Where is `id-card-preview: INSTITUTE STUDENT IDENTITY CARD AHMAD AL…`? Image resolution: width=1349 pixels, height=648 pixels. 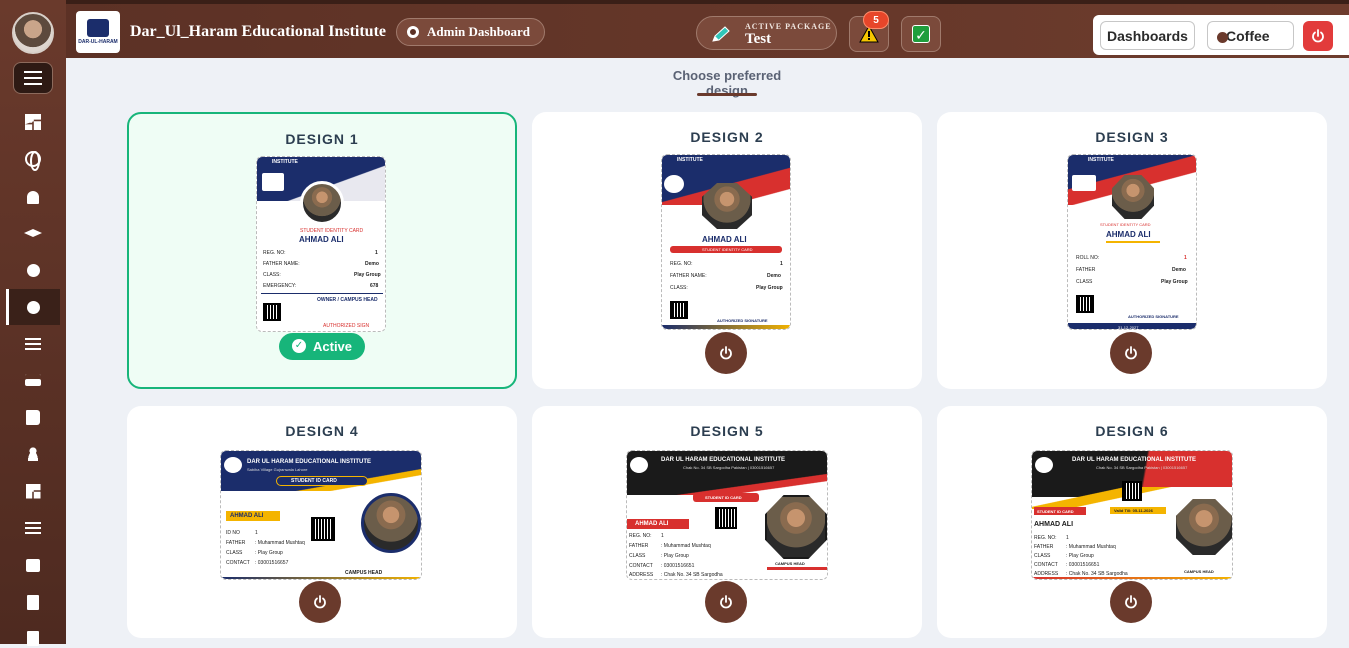 id-card-preview: INSTITUTE STUDENT IDENTITY CARD AHMAD AL… is located at coordinates (321, 244).